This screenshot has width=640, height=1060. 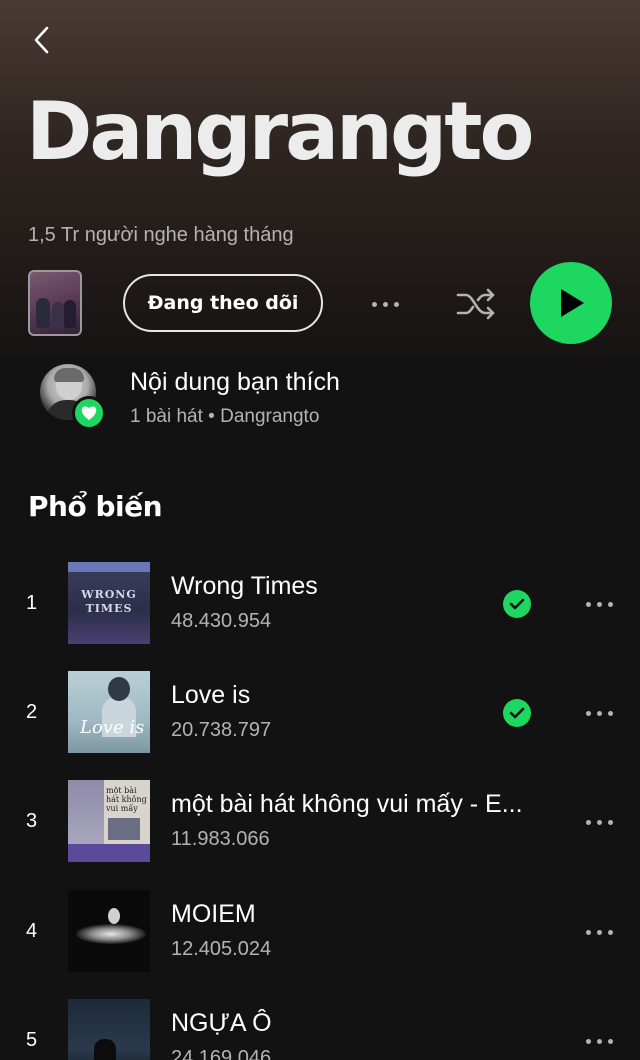 I want to click on monthly-listeners: 1,5 Tr người nghe hàng tháng, so click(x=161, y=235).